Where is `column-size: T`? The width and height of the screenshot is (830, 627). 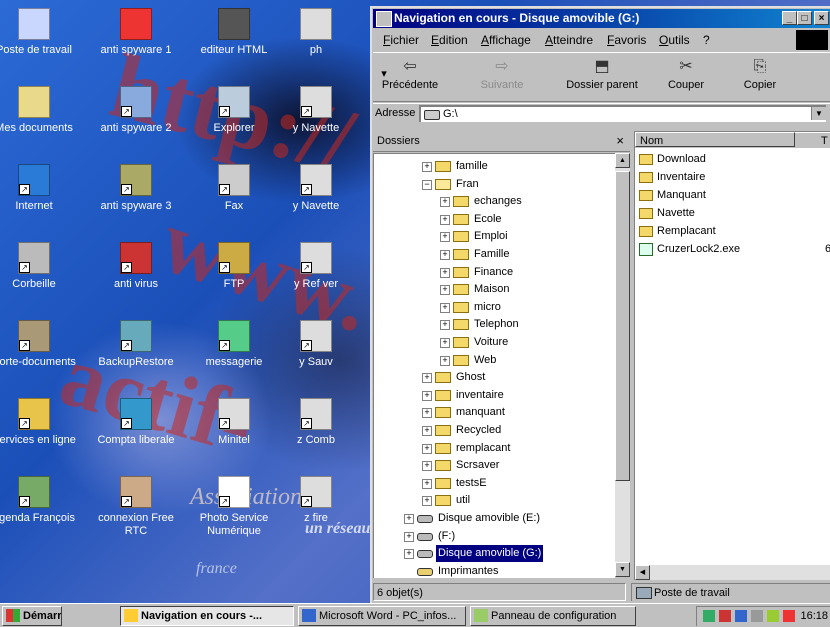
column-size: T is located at coordinates (812, 139).